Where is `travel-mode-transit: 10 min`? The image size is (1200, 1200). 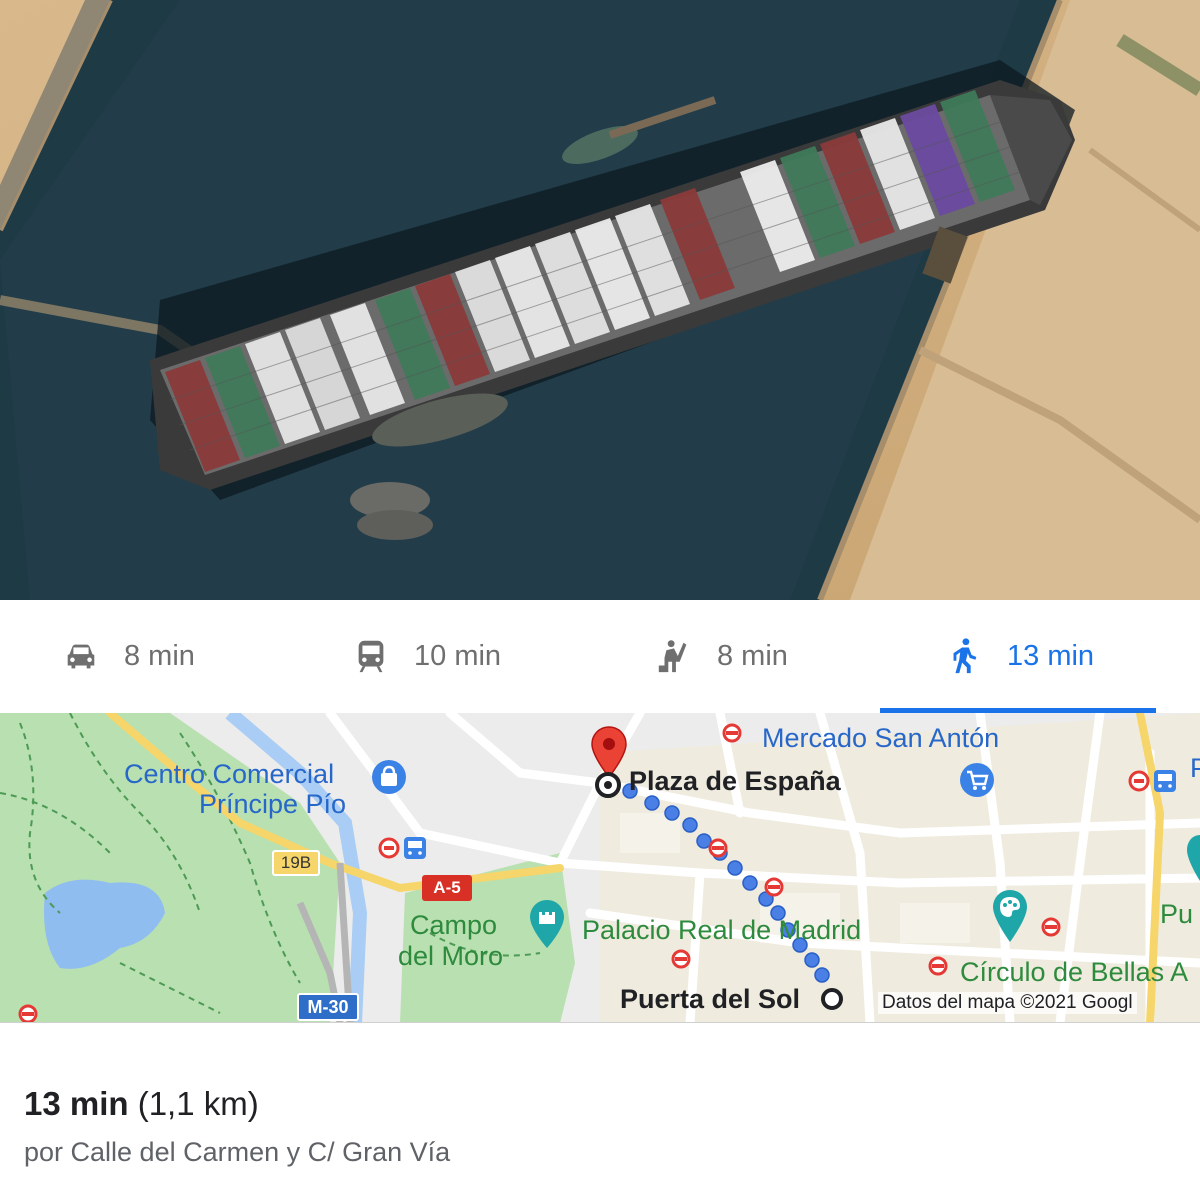 travel-mode-transit: 10 min is located at coordinates (426, 656).